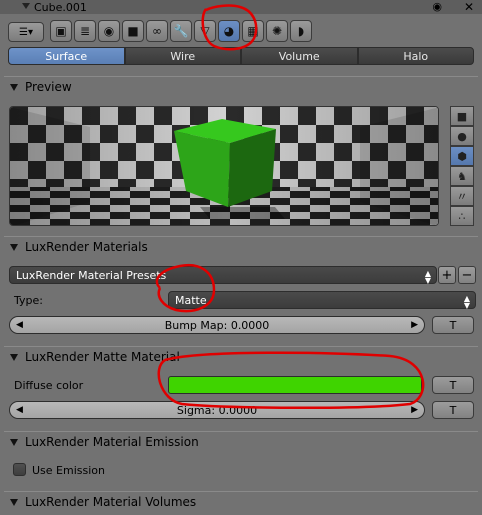 This screenshot has height=515, width=482. I want to click on object-data-icon: ▽, so click(205, 31).